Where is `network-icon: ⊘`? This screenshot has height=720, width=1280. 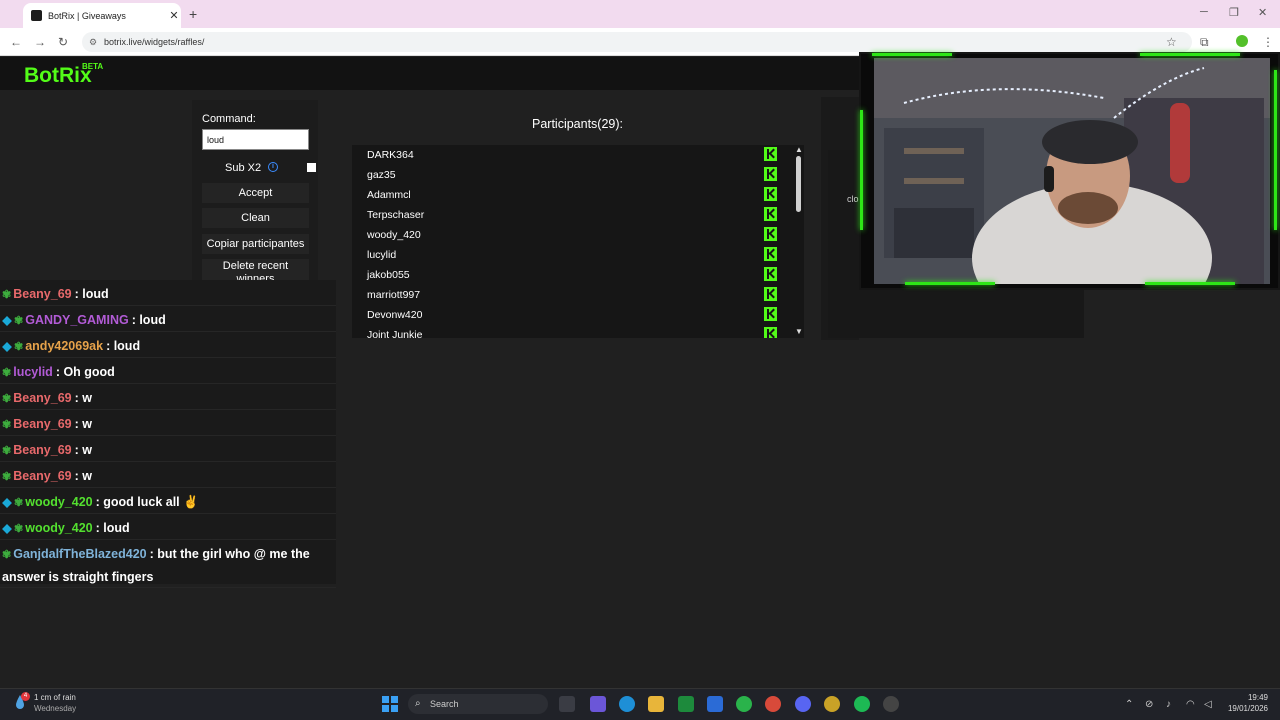
network-icon: ⊘ is located at coordinates (1149, 704).